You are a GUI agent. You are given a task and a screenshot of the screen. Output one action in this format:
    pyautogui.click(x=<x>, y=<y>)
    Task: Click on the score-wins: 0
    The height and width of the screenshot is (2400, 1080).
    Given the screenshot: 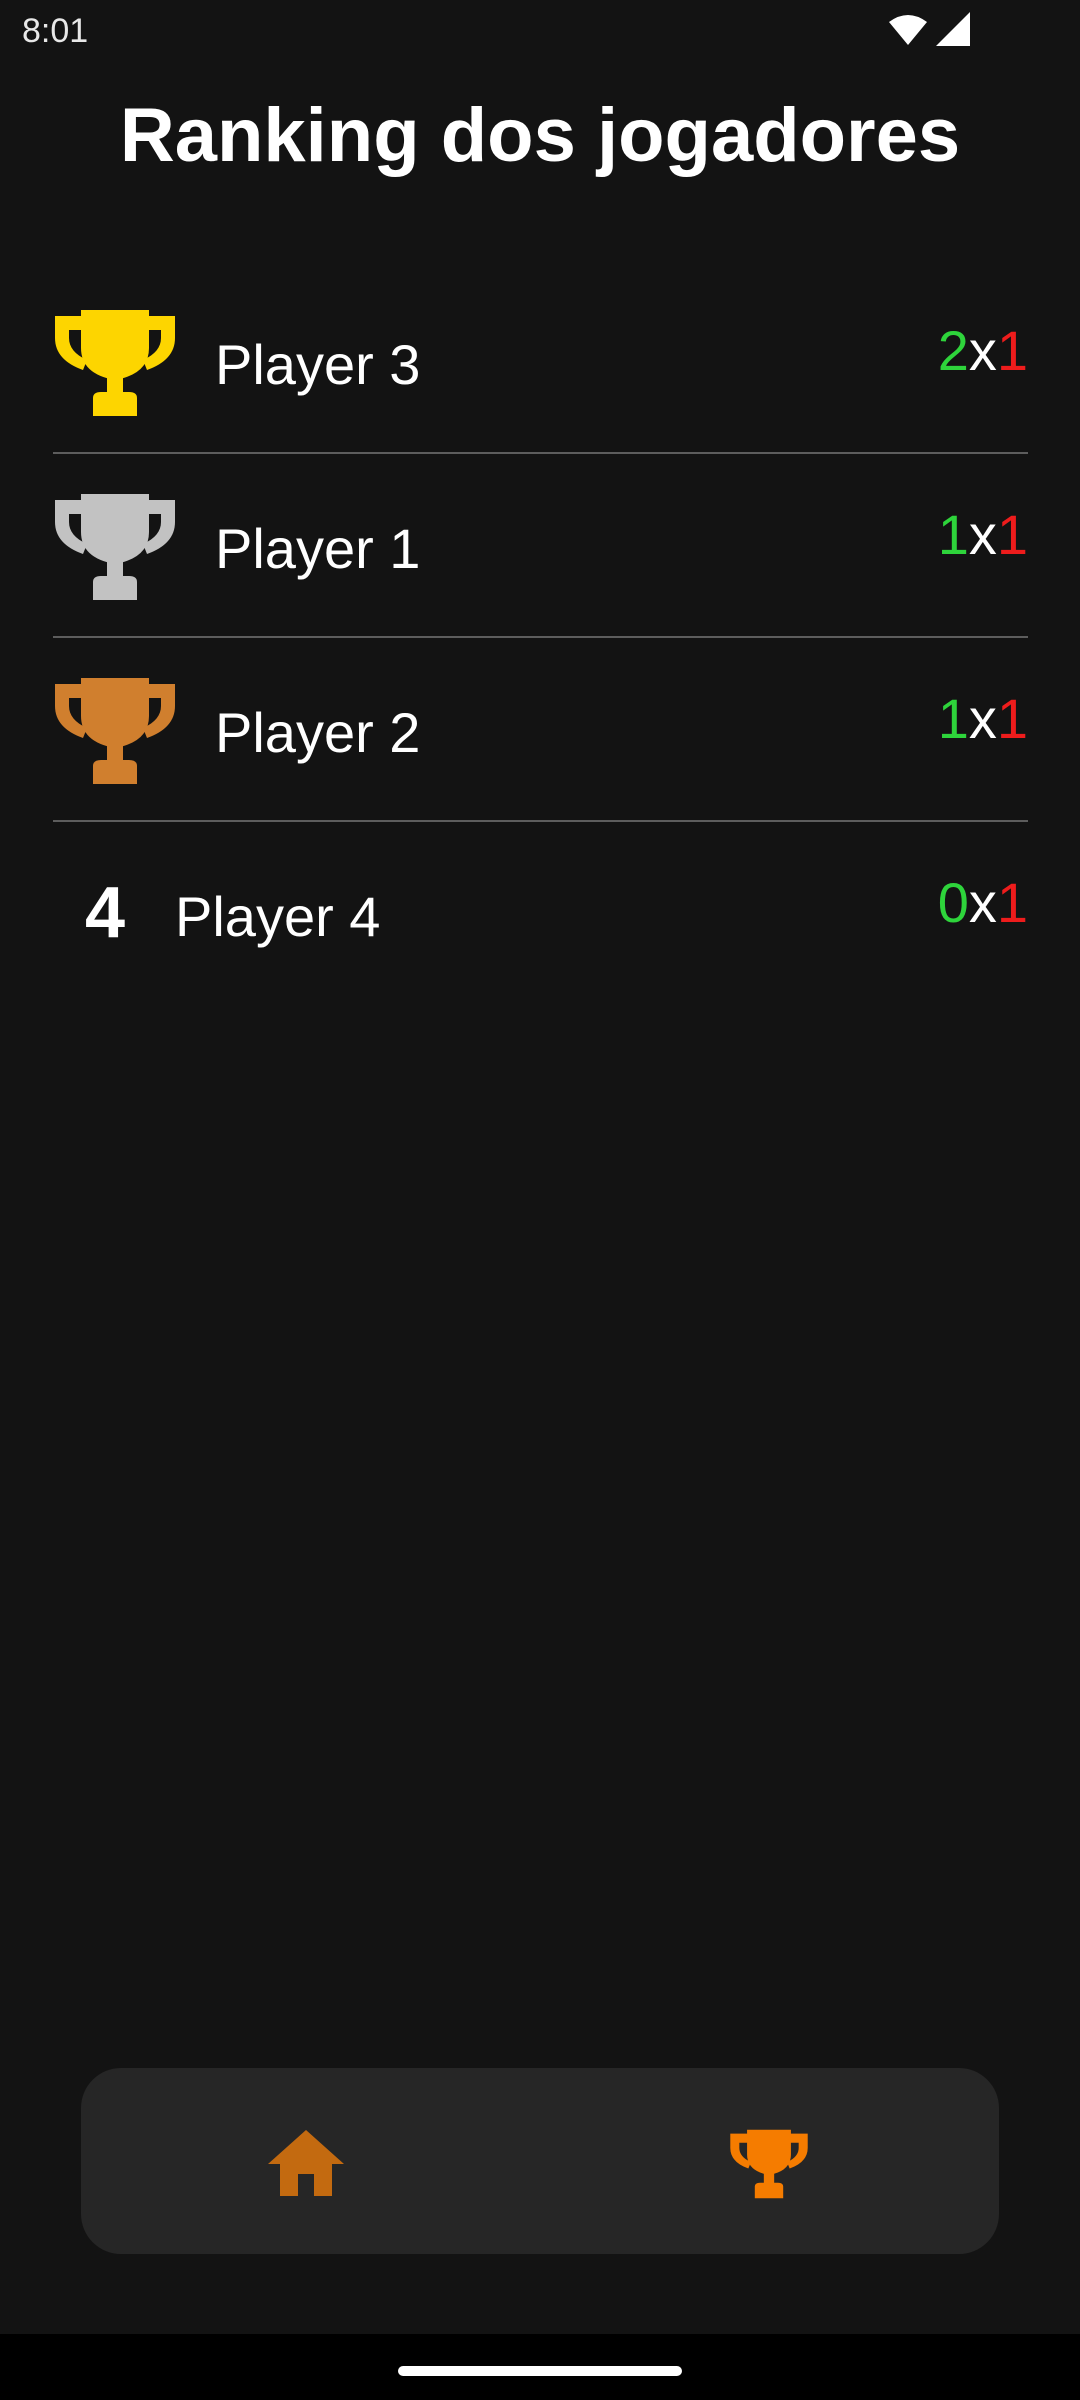 What is the action you would take?
    pyautogui.click(x=953, y=902)
    